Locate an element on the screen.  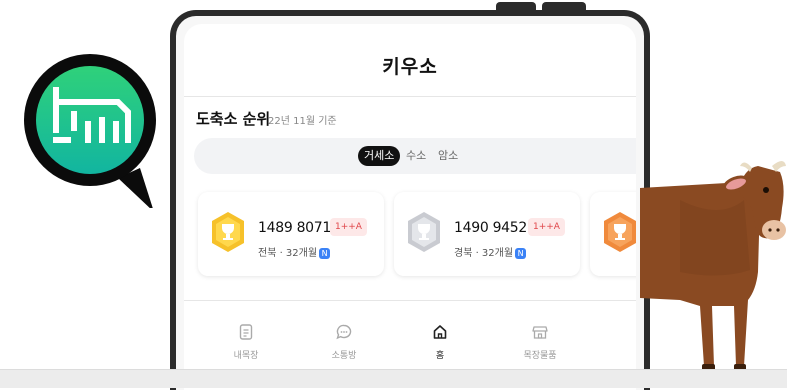
document-icon is located at coordinates (246, 332).